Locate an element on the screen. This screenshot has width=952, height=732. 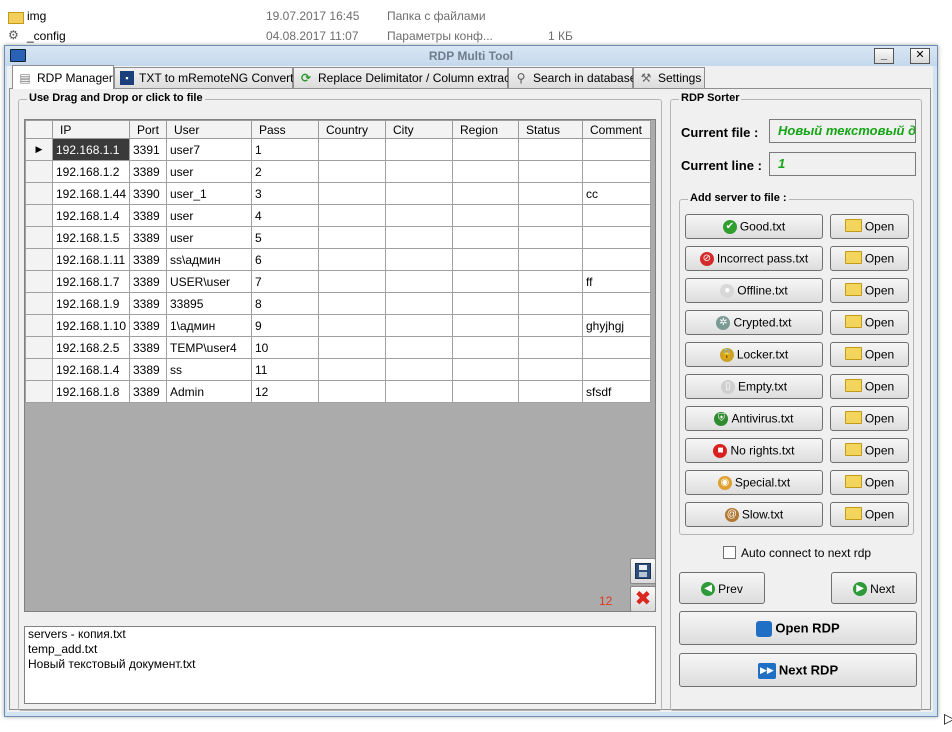
column-header: City is located at coordinates (419, 129).